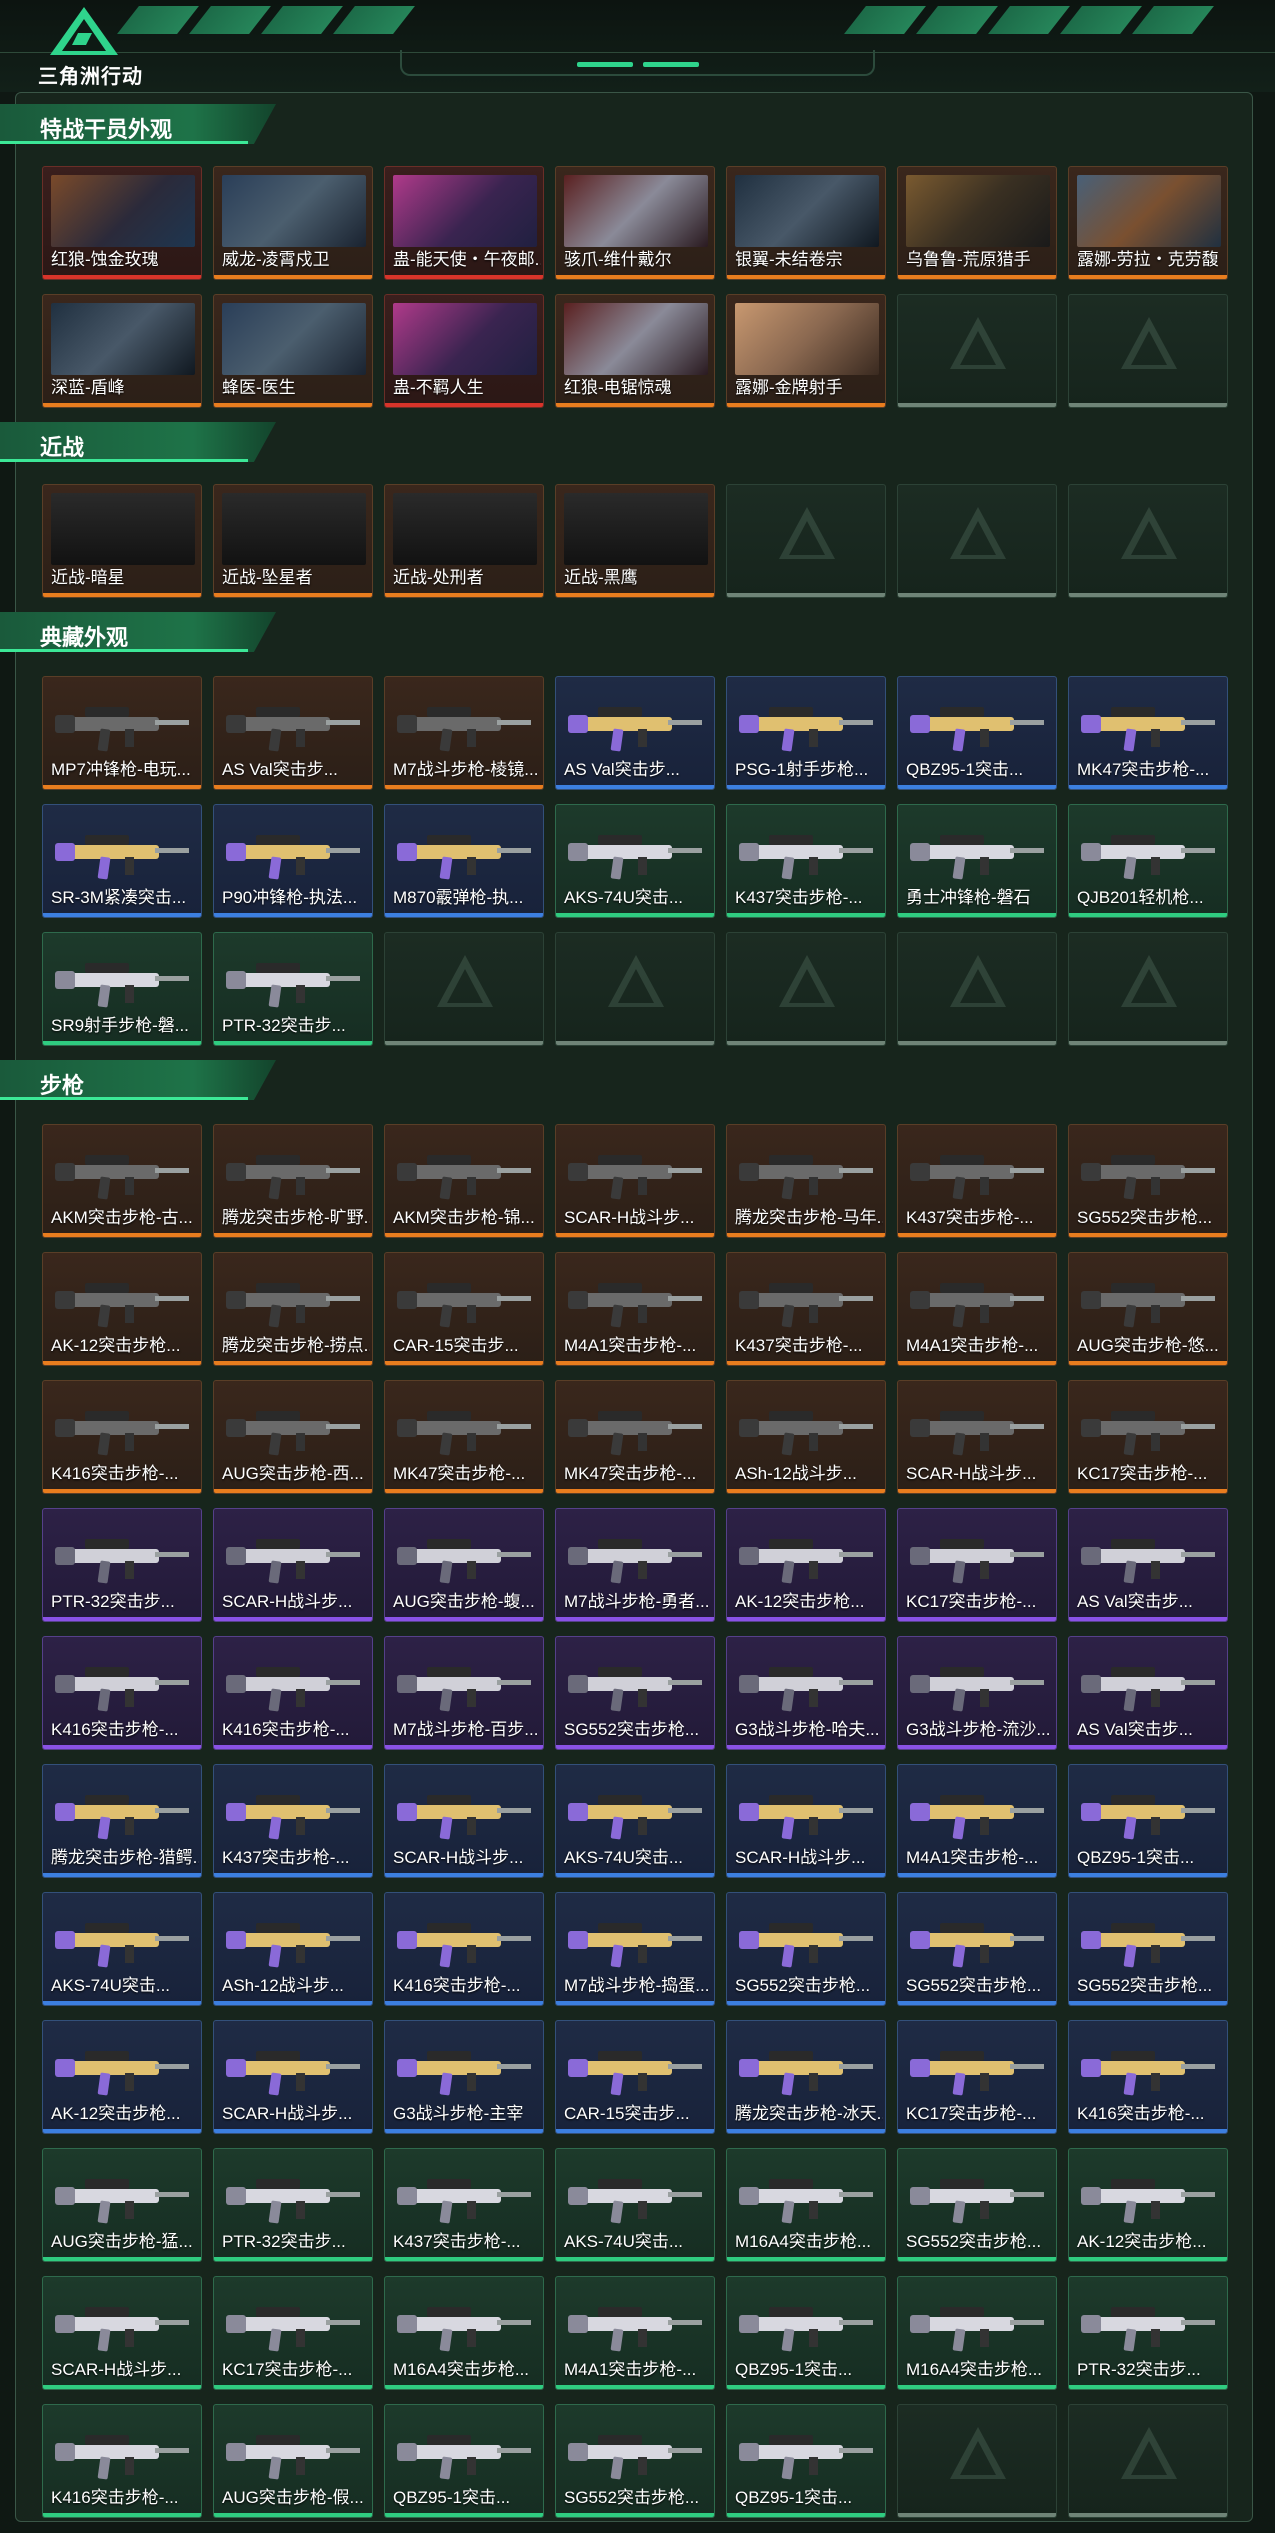 Image resolution: width=1275 pixels, height=2533 pixels. Describe the element at coordinates (635, 223) in the screenshot. I see `operator-card: 骇爪-维什戴尔` at that location.